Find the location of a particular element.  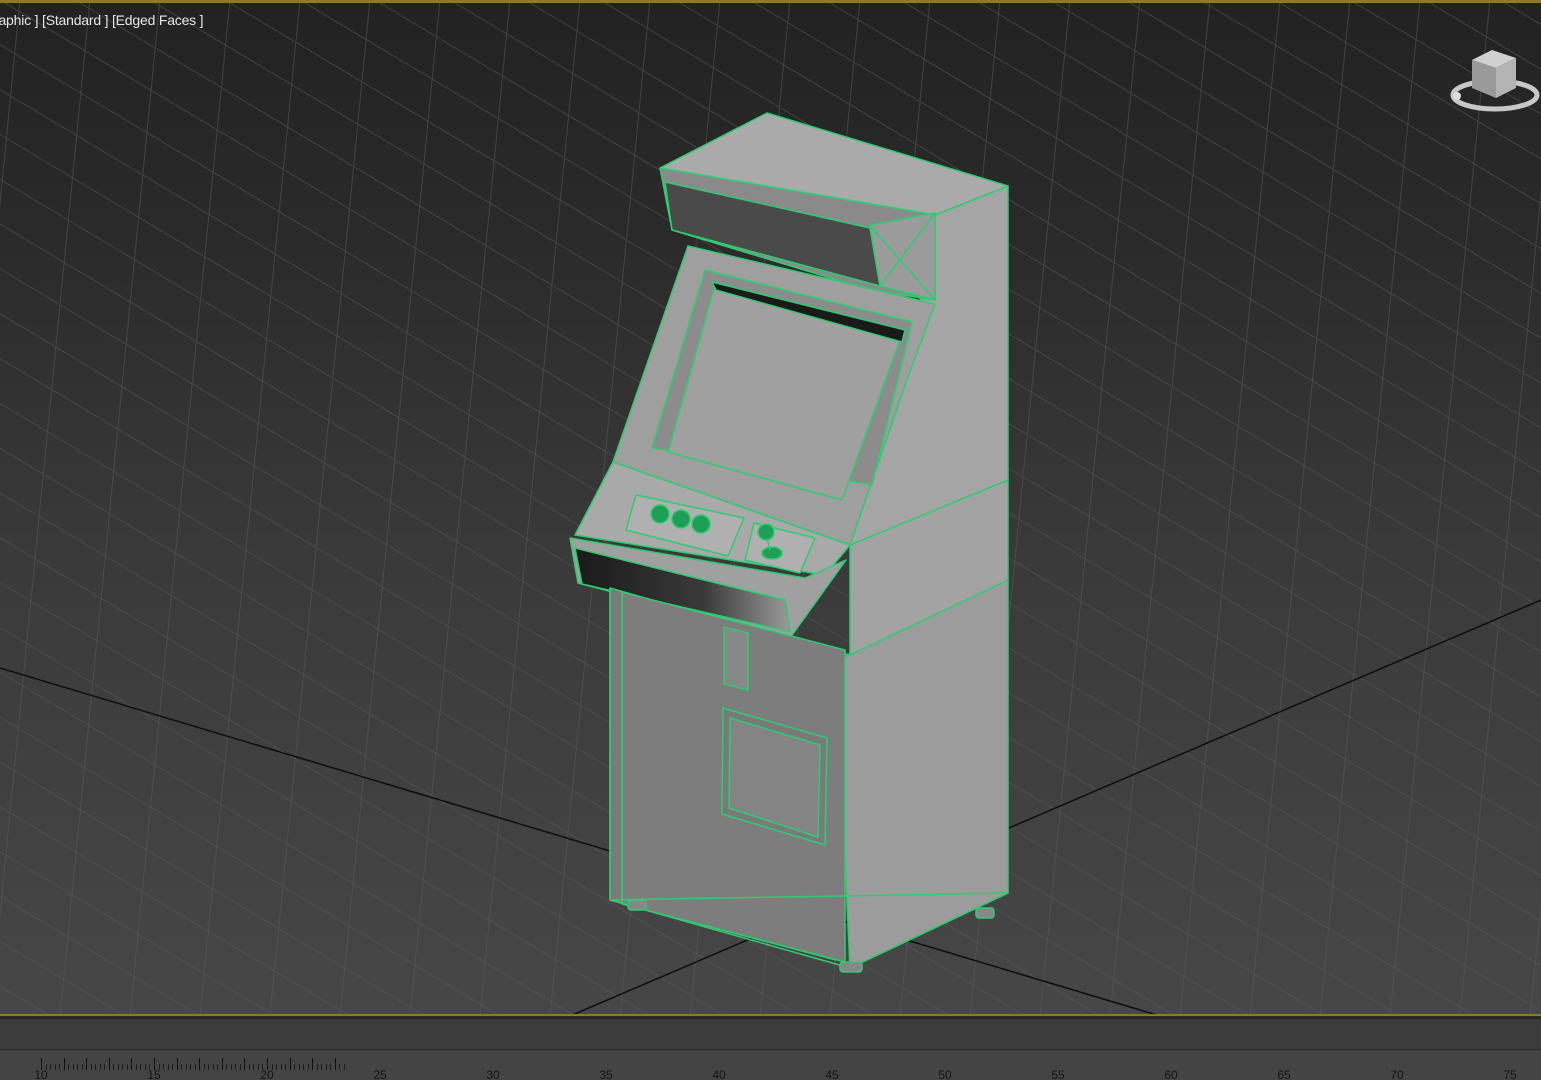

viewcube-icon is located at coordinates (1494, 82).